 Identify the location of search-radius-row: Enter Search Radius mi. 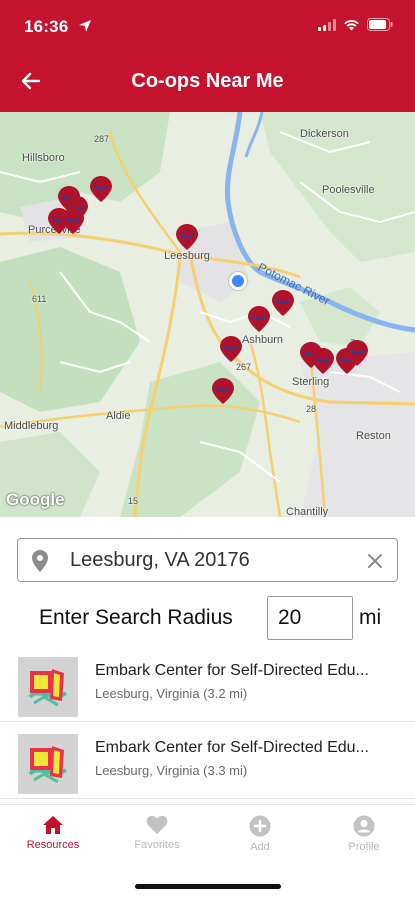
(207, 618).